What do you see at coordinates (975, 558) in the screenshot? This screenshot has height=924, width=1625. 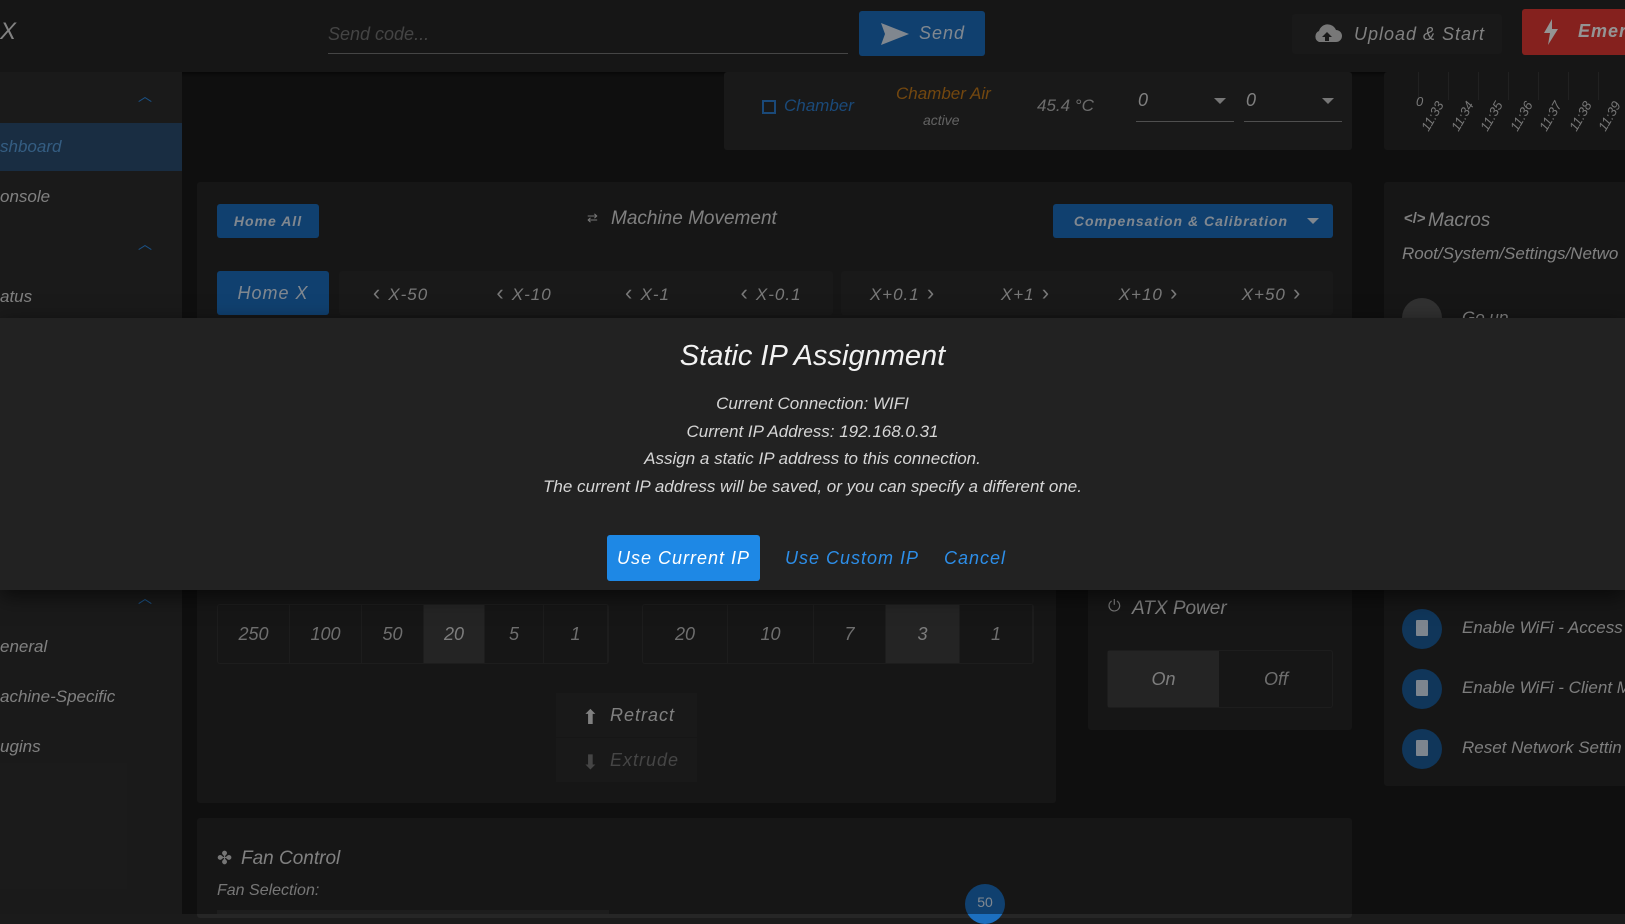 I see `cancel-button: Cancel` at bounding box center [975, 558].